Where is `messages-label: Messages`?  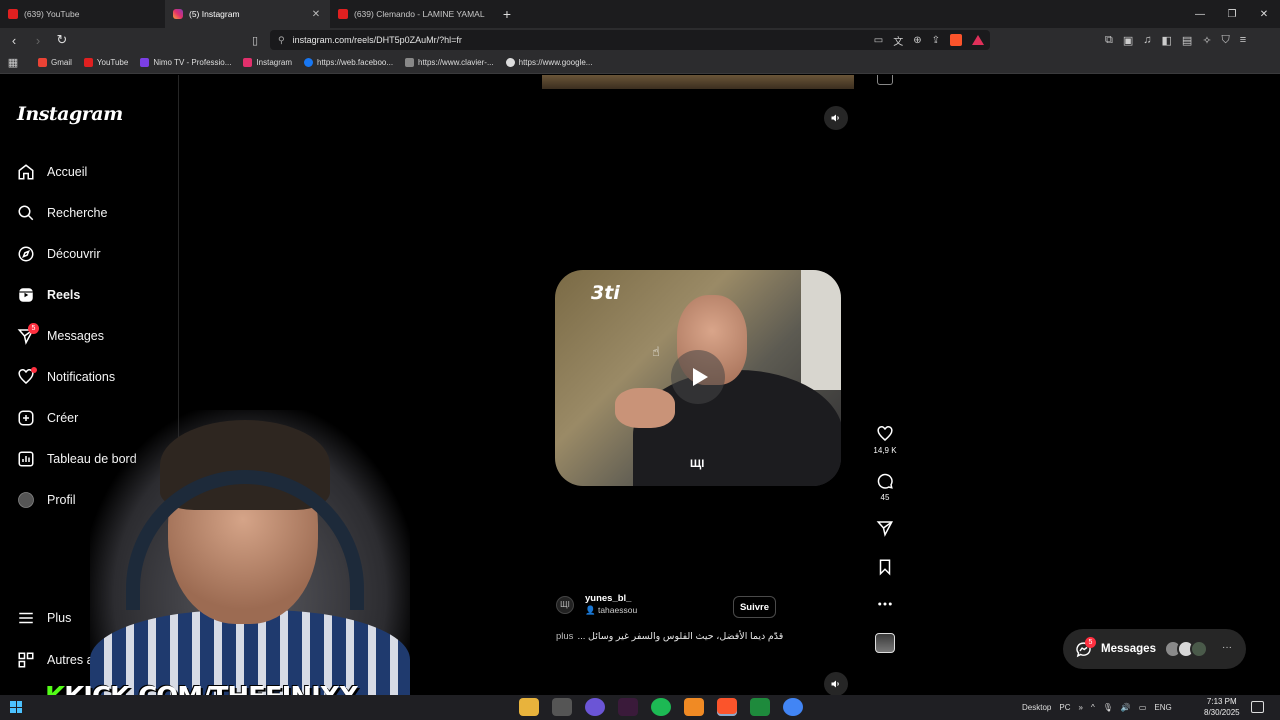
messages-label: Messages is located at coordinates (1128, 649).